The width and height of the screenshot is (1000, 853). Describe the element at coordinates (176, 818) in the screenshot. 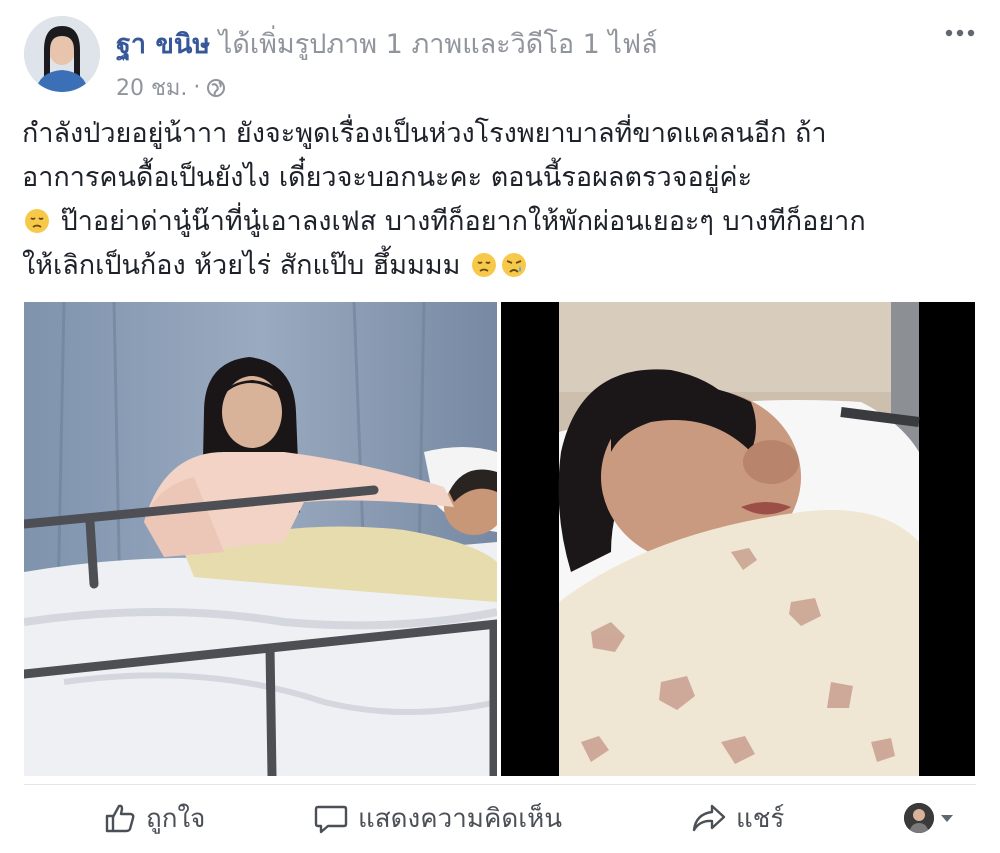

I see `like-label: ถูกใจ` at that location.